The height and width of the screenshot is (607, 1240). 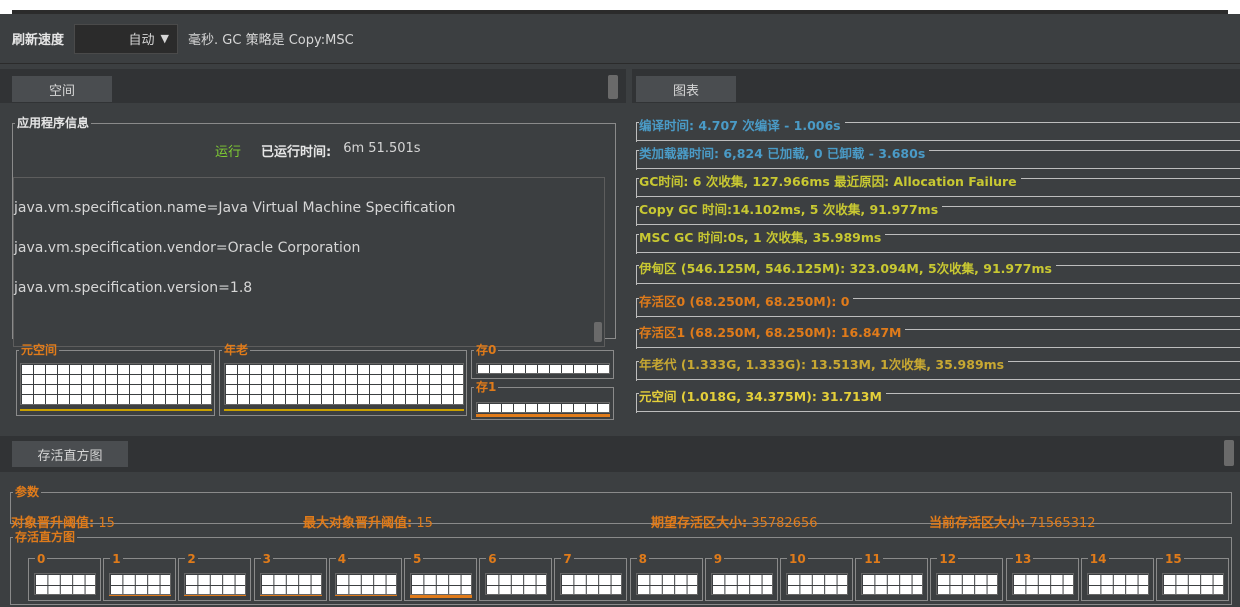 I want to click on histogram-bucket: 14, so click(x=1117, y=576).